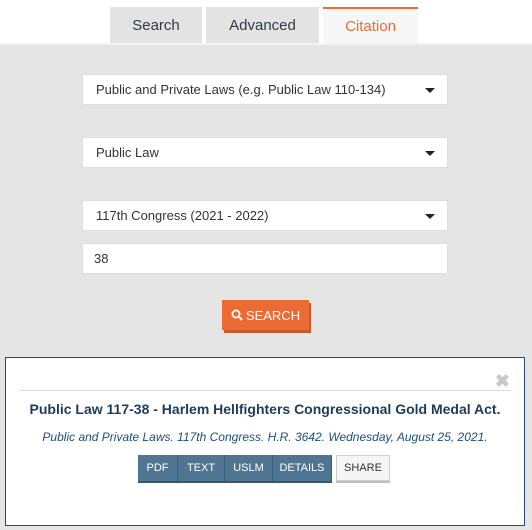  I want to click on pdf-button: PDF, so click(158, 468).